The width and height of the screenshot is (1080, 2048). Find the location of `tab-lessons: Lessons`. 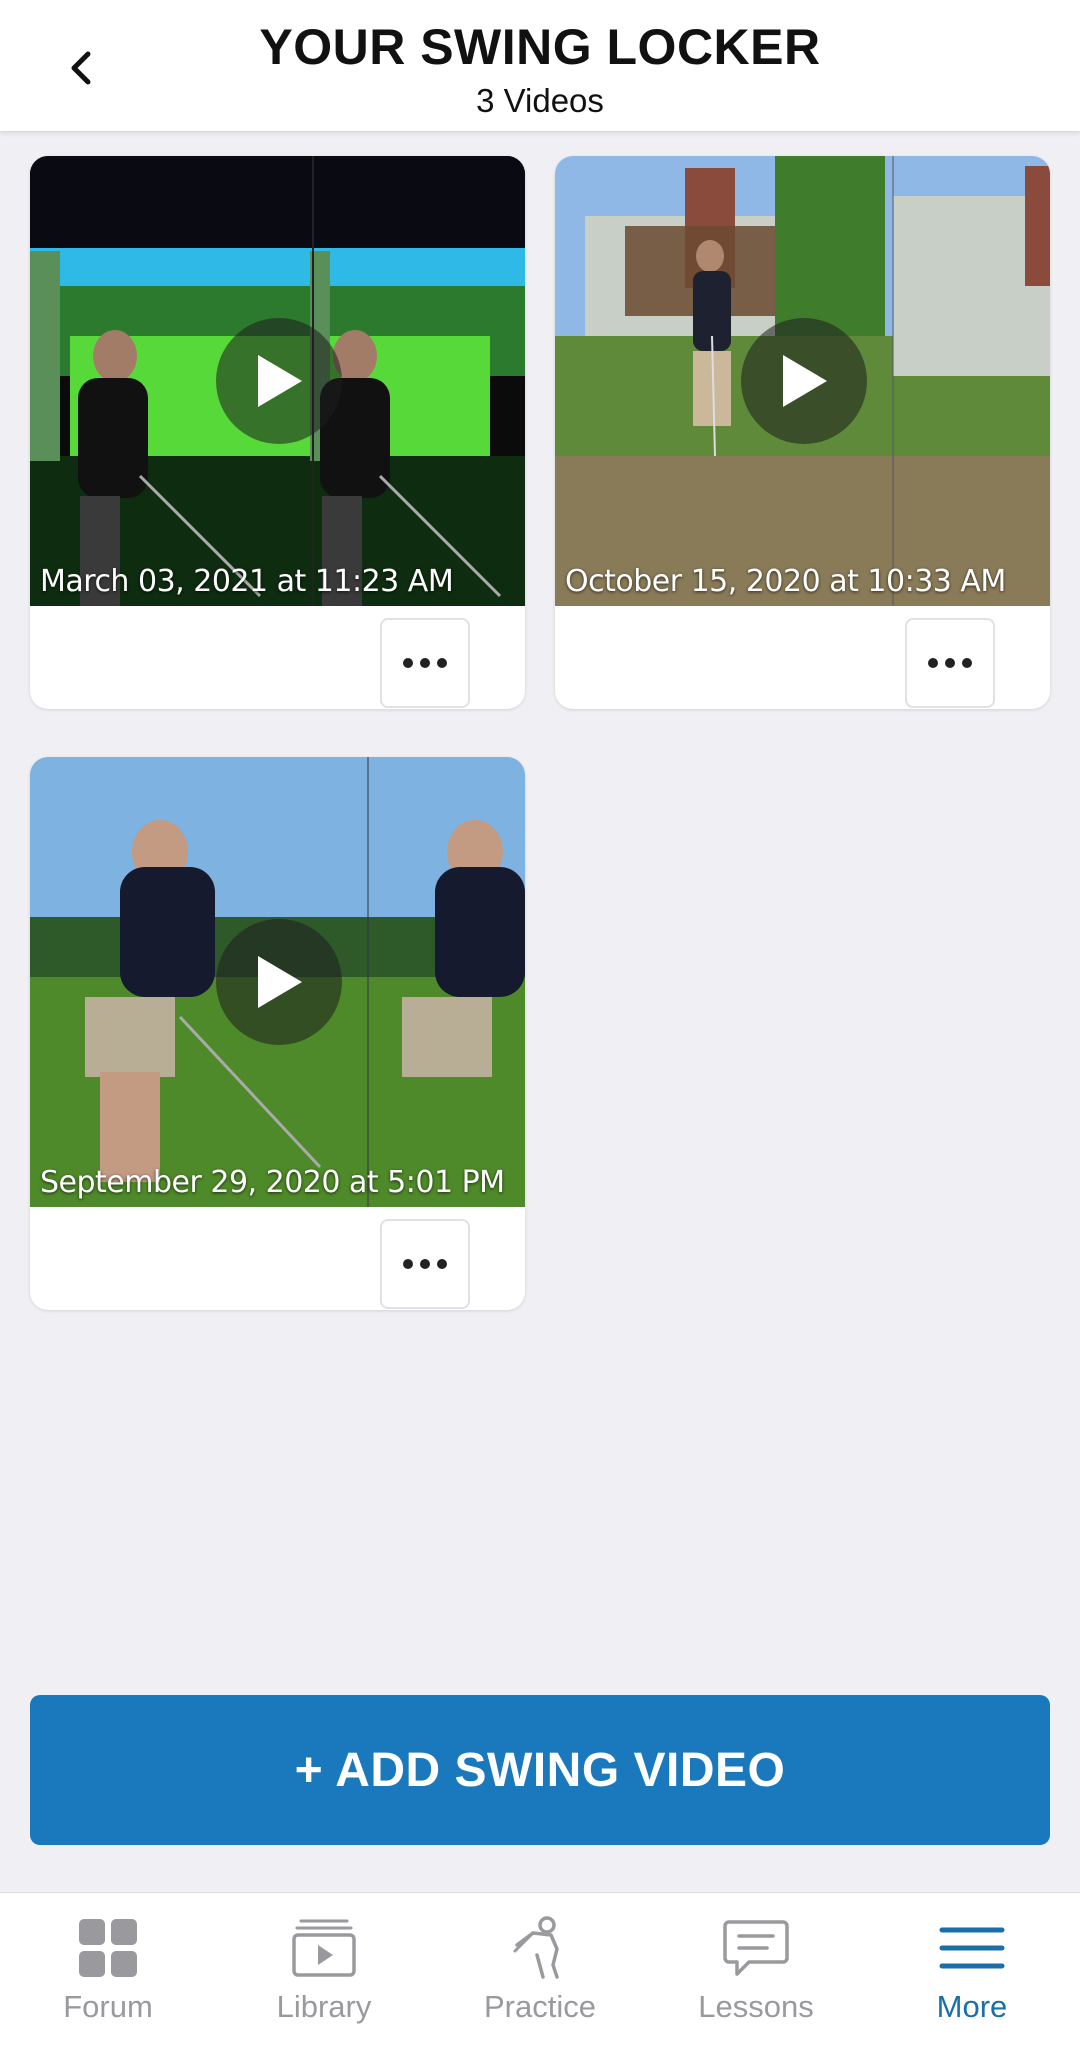

tab-lessons: Lessons is located at coordinates (756, 1970).